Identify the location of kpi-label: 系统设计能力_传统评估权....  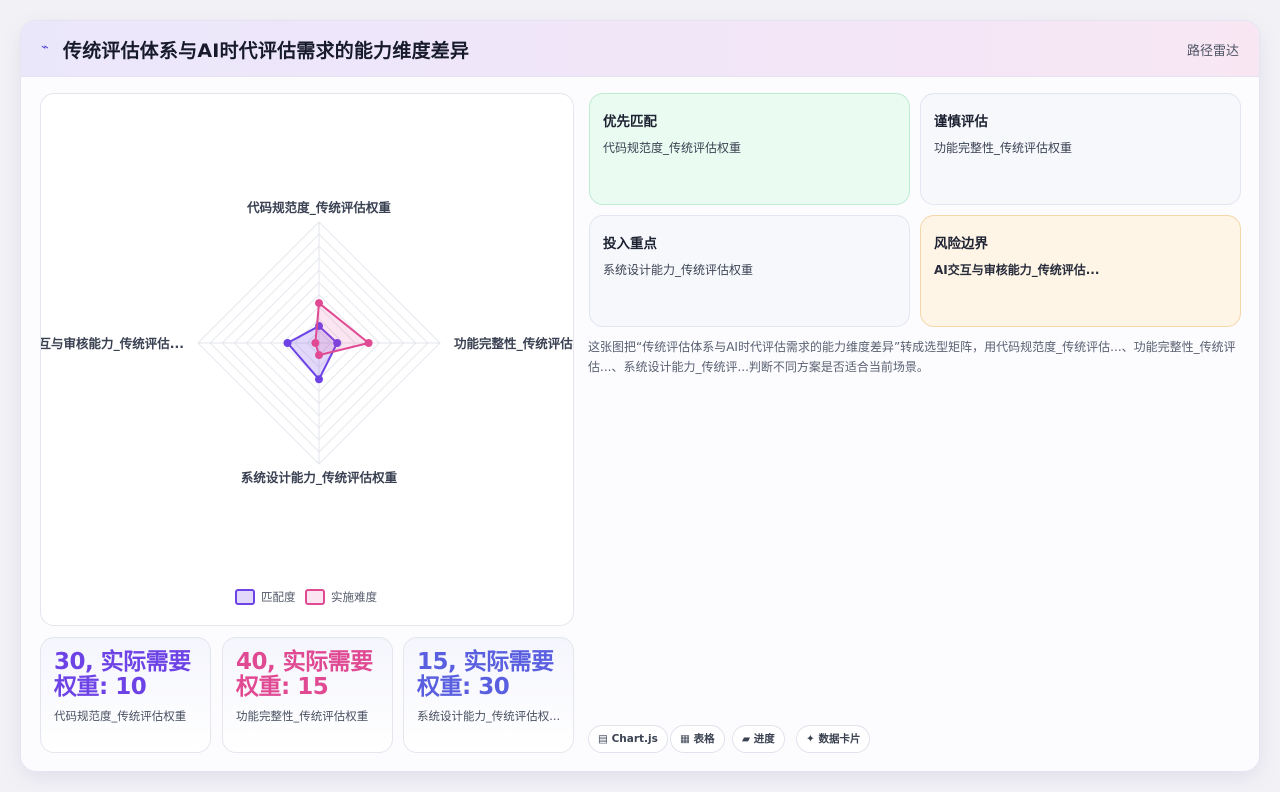
(489, 716).